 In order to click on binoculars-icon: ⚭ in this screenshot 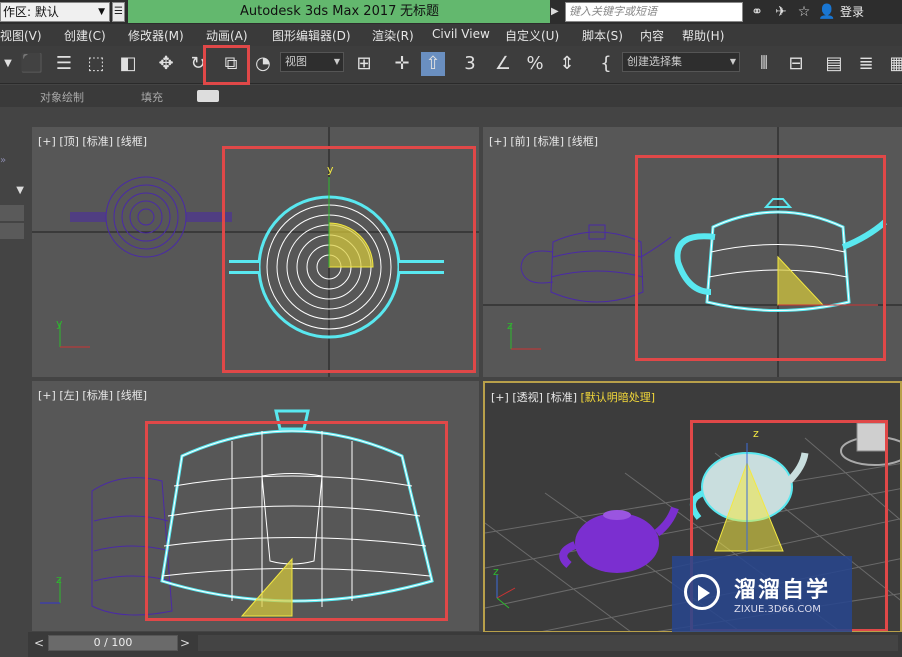, I will do `click(757, 12)`.